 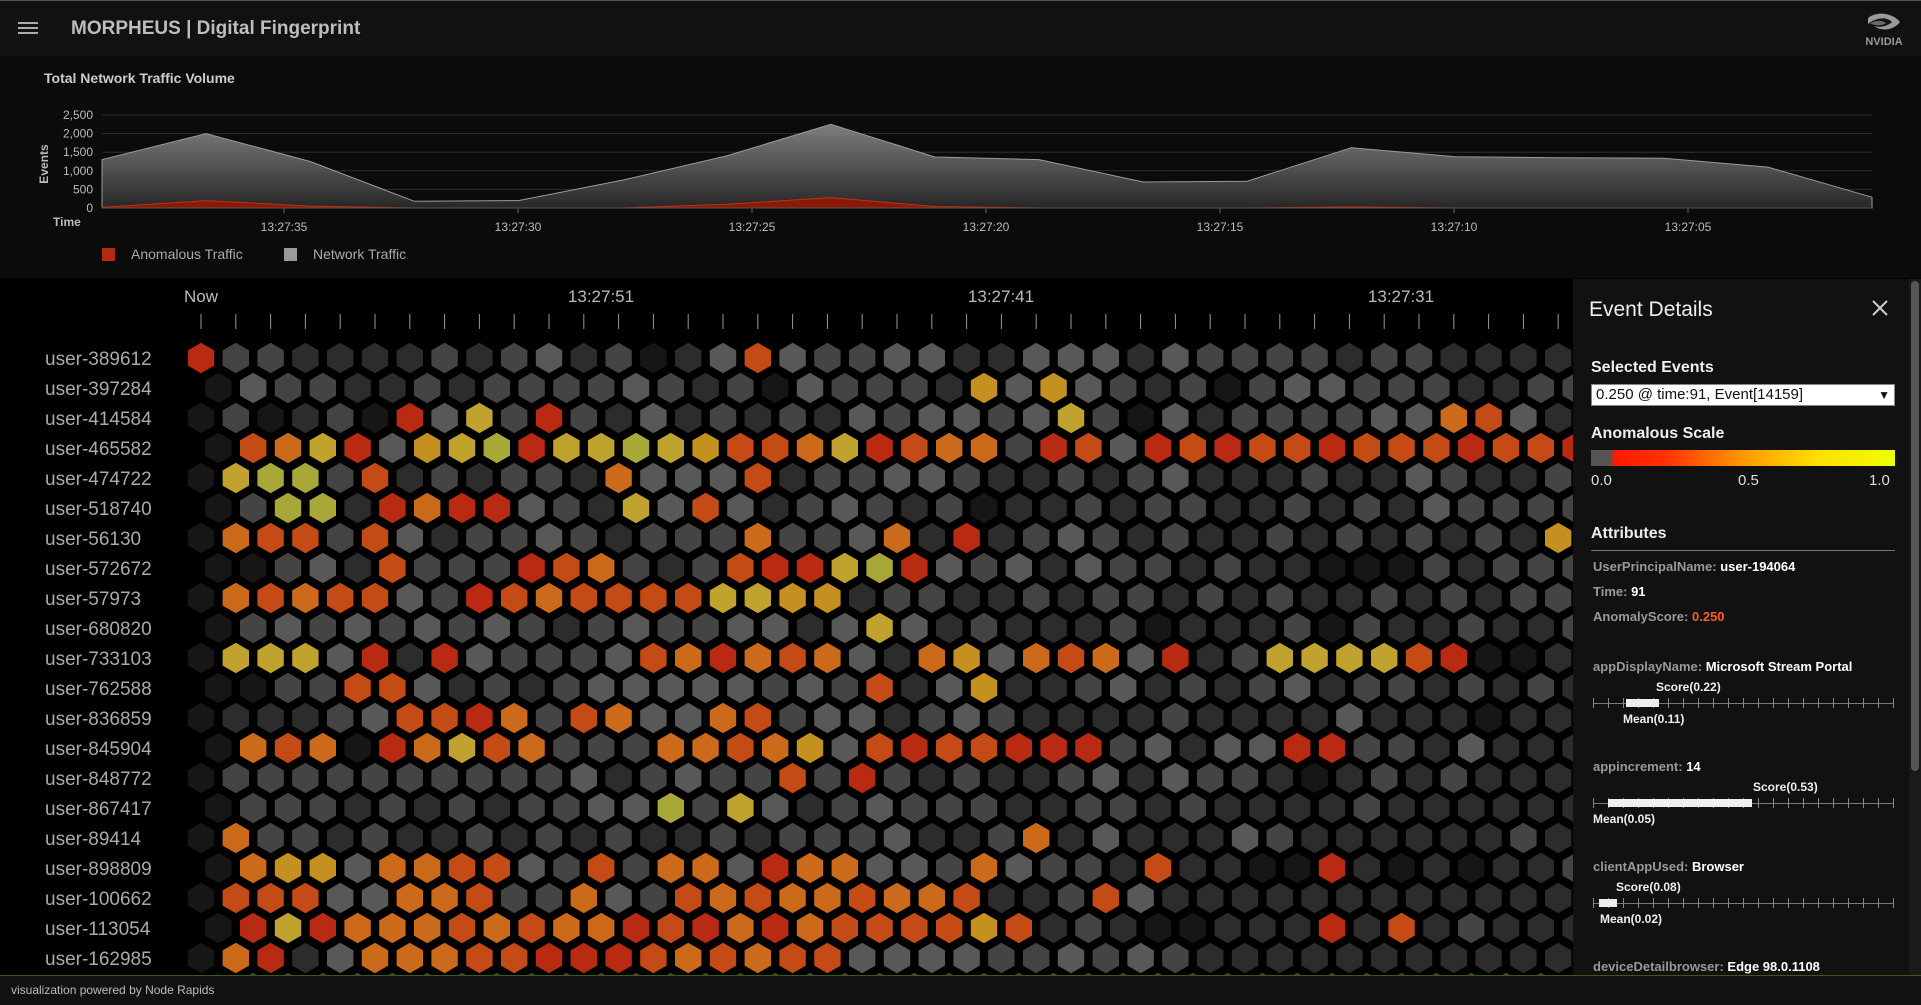 I want to click on user-row-label: user-848772, so click(x=98, y=779).